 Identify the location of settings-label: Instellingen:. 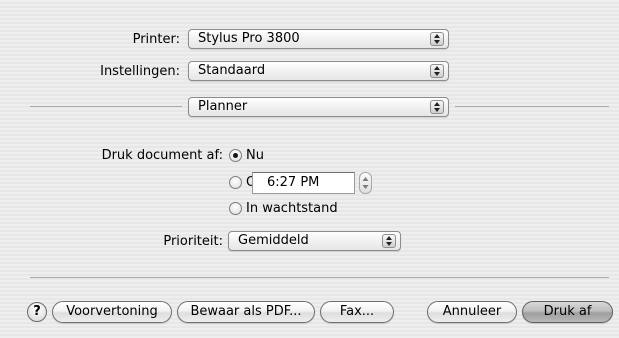
(140, 71).